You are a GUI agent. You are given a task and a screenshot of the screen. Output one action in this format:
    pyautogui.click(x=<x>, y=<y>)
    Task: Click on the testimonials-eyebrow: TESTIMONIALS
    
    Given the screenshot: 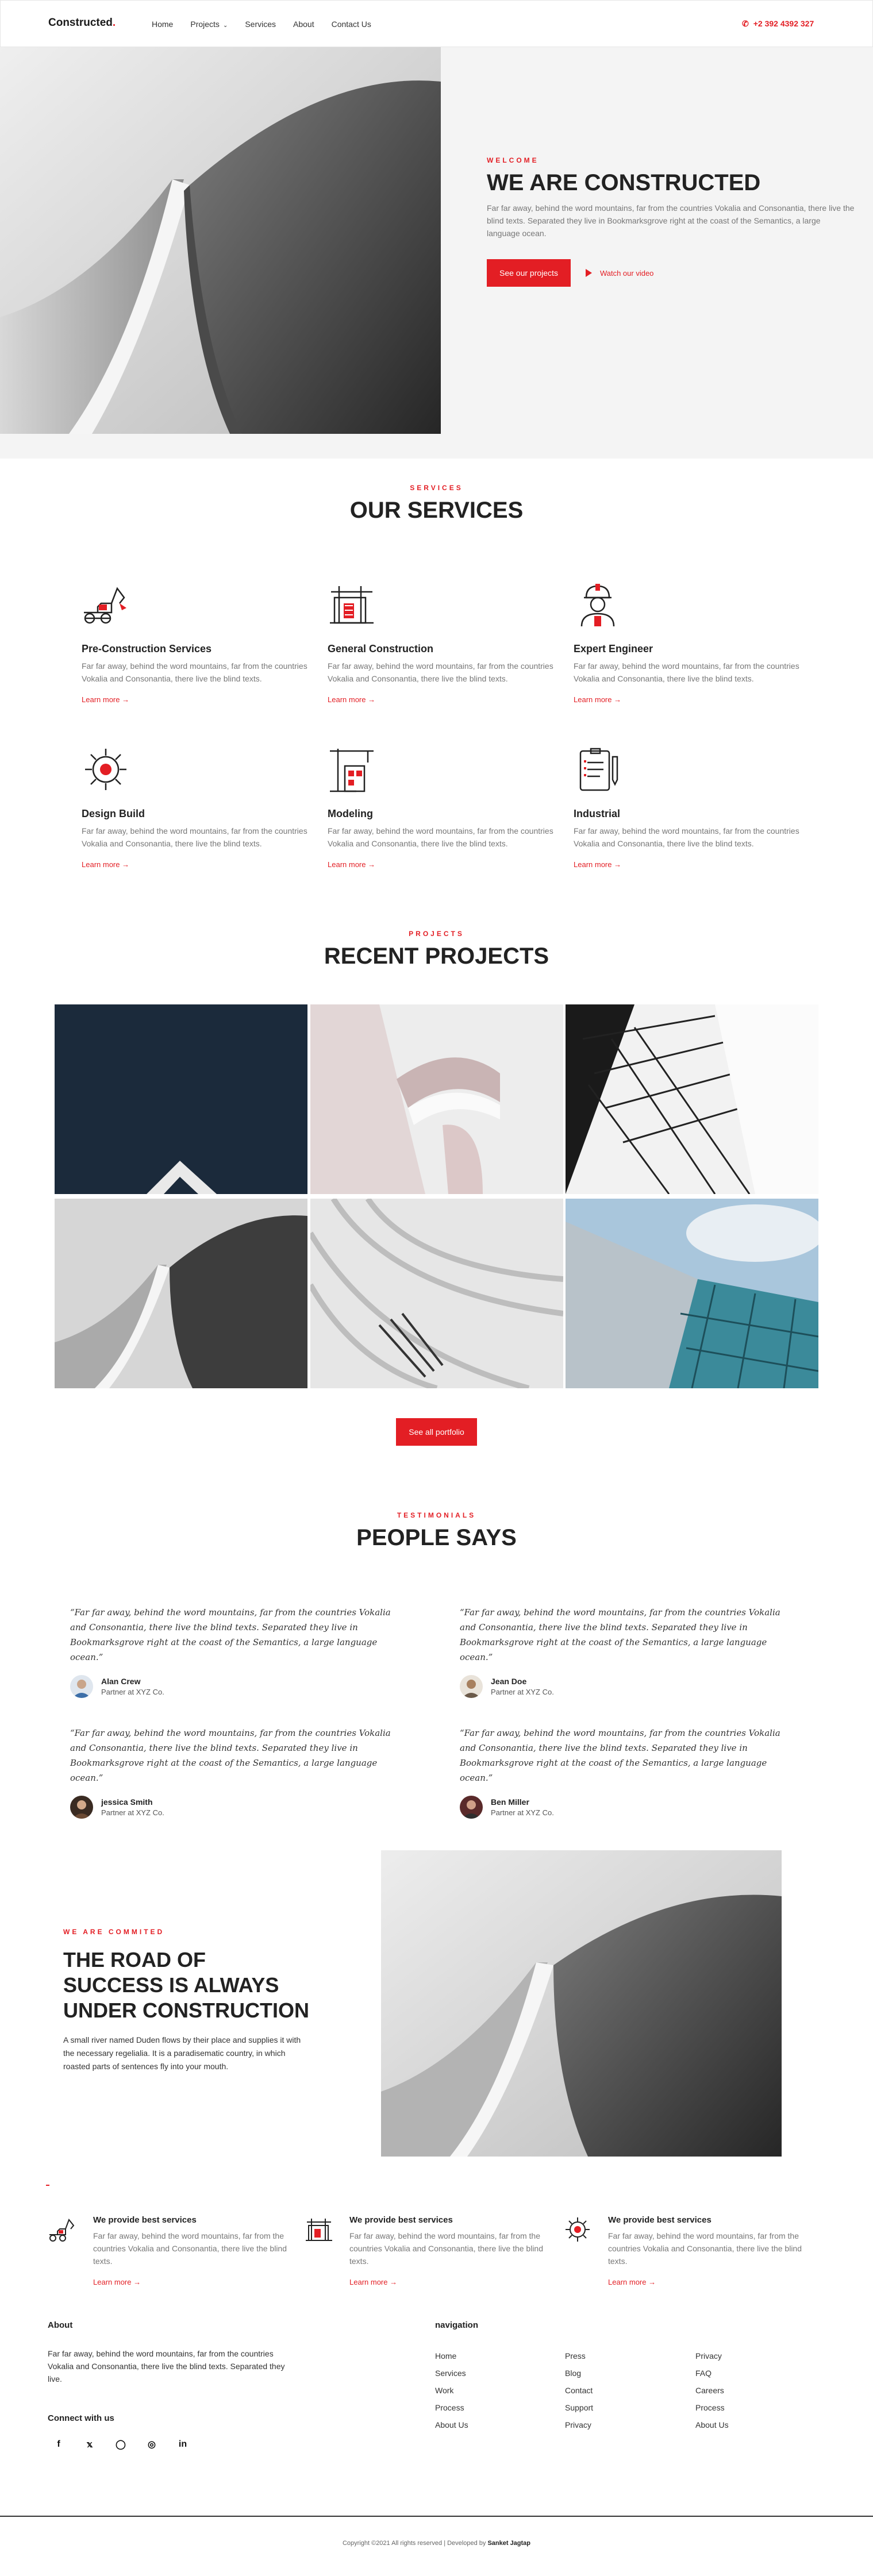 What is the action you would take?
    pyautogui.click(x=436, y=1515)
    